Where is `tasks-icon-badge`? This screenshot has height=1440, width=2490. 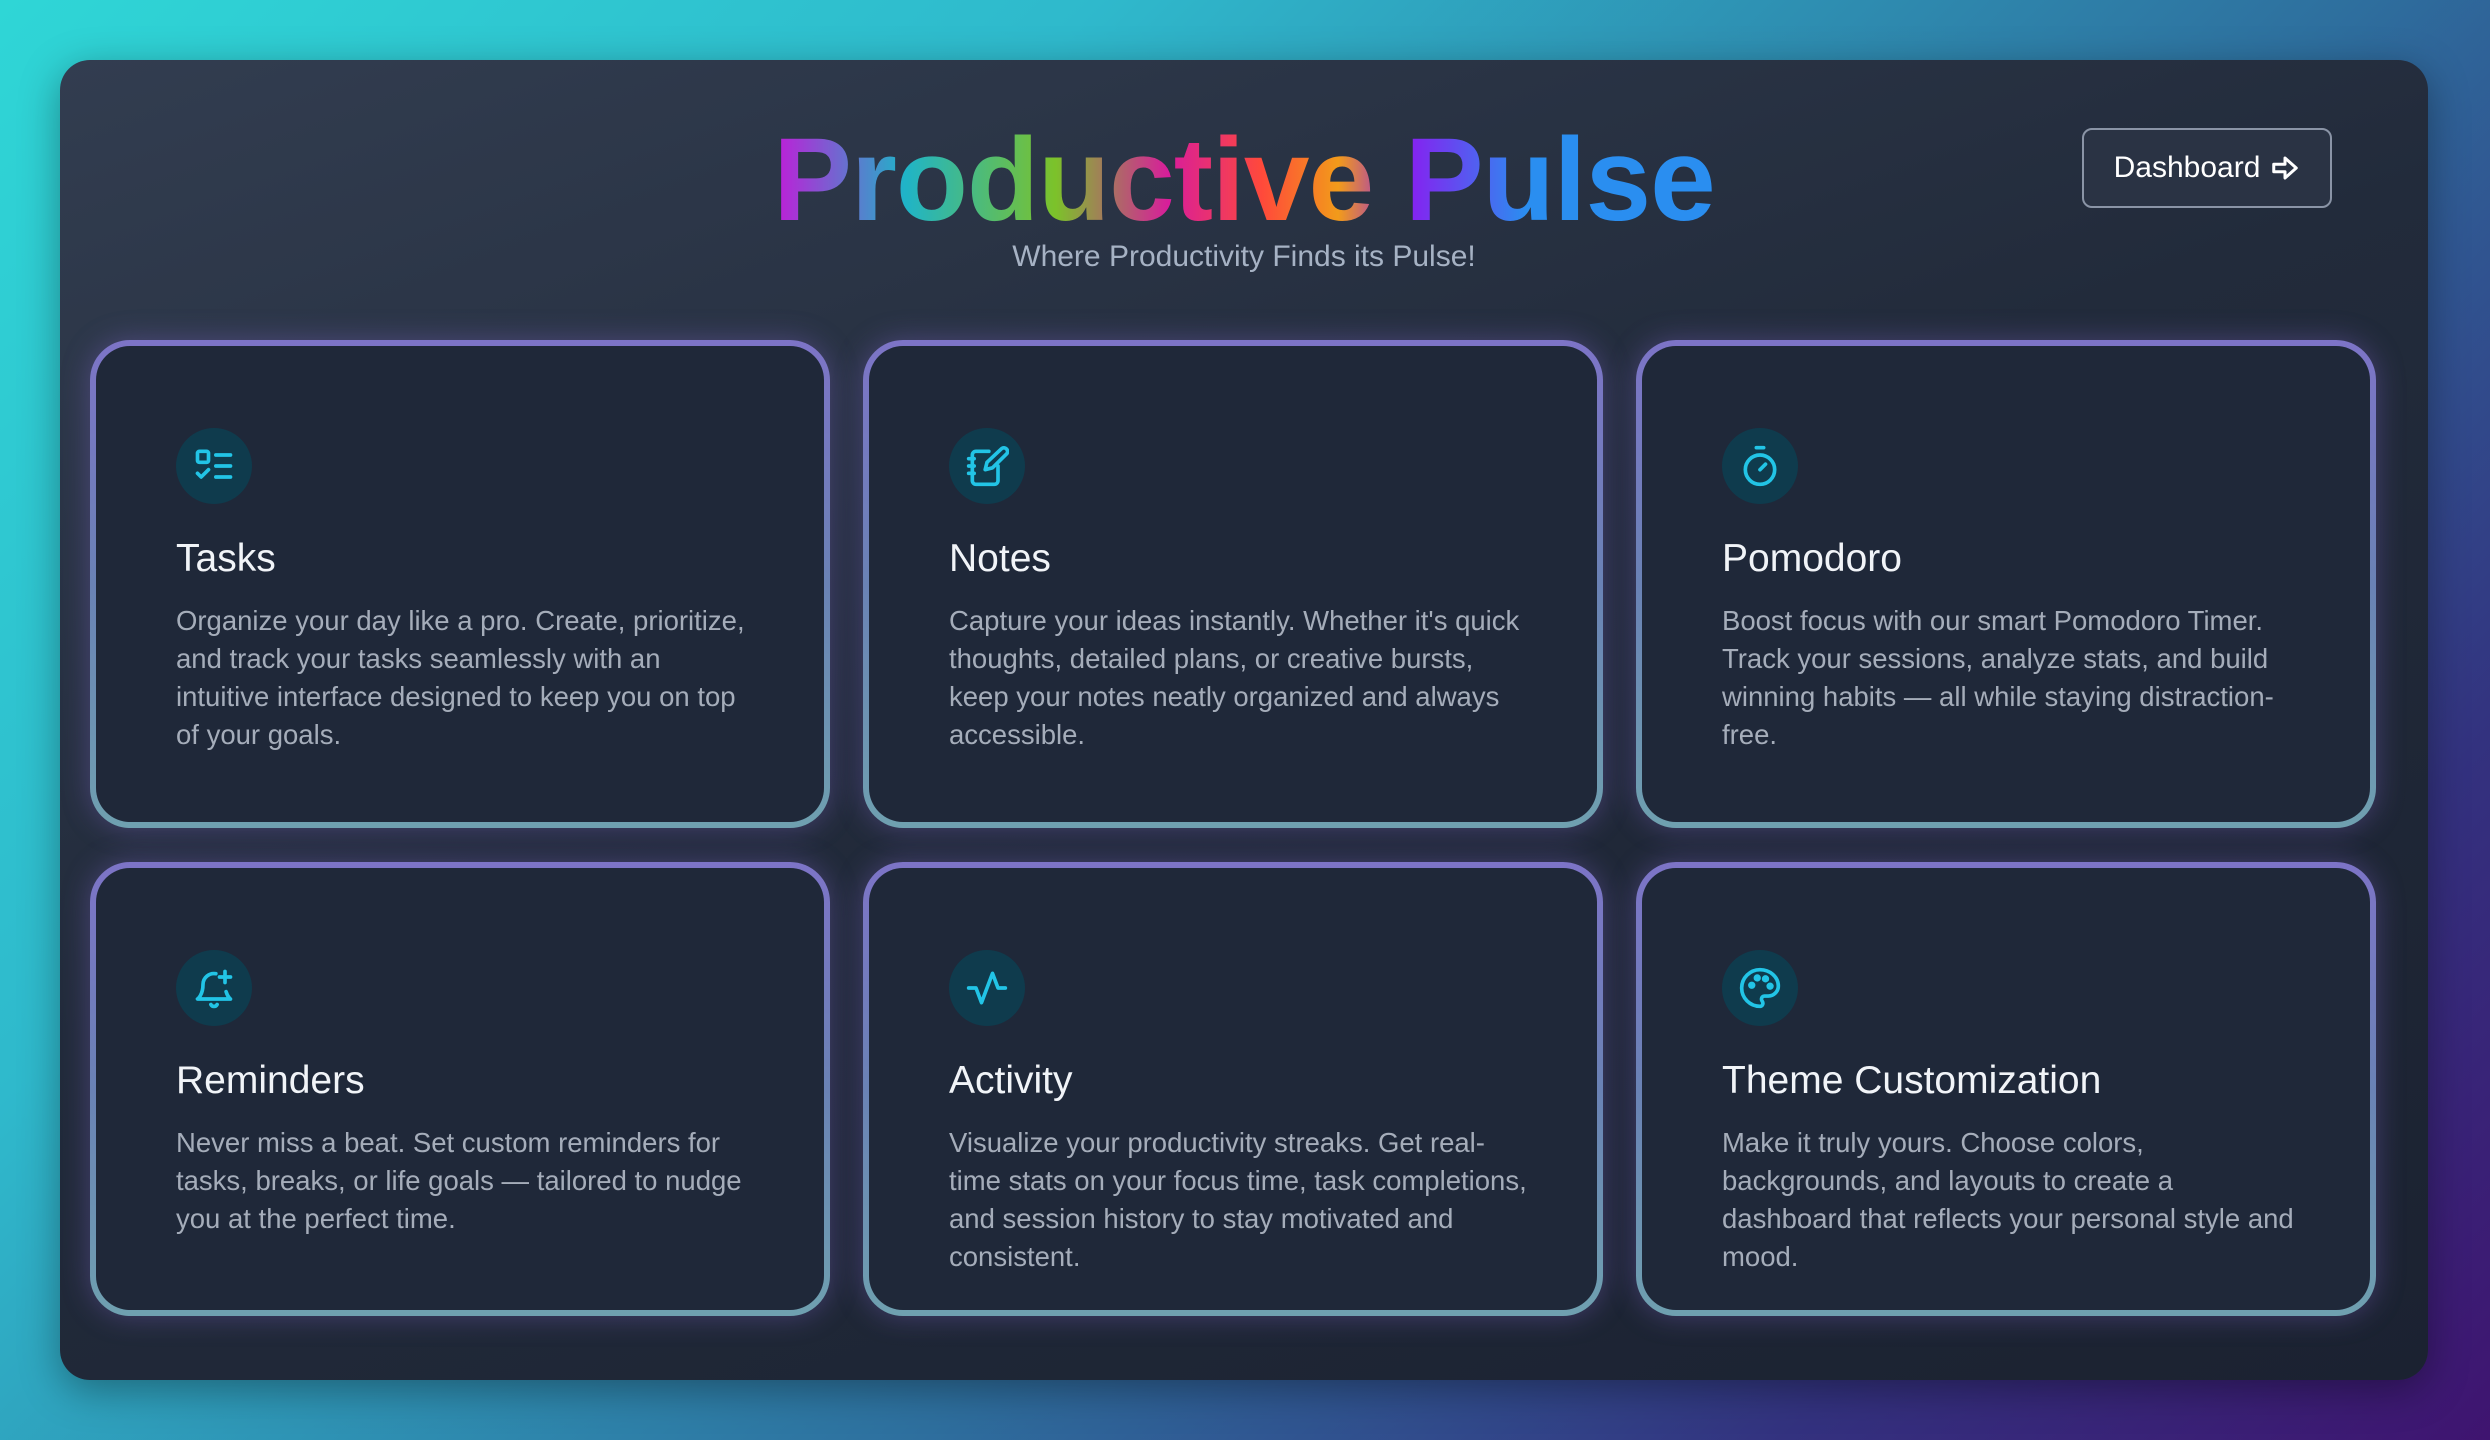
tasks-icon-badge is located at coordinates (214, 466).